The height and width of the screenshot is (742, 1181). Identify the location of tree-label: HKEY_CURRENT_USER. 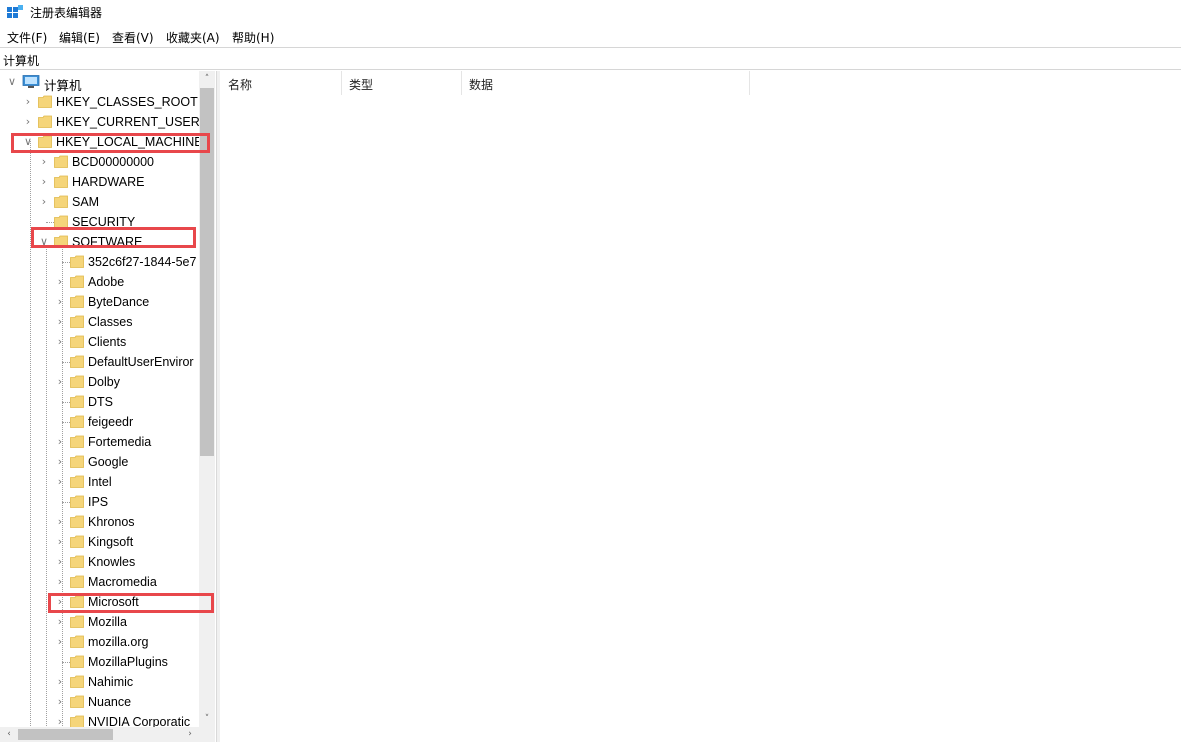
(128, 122).